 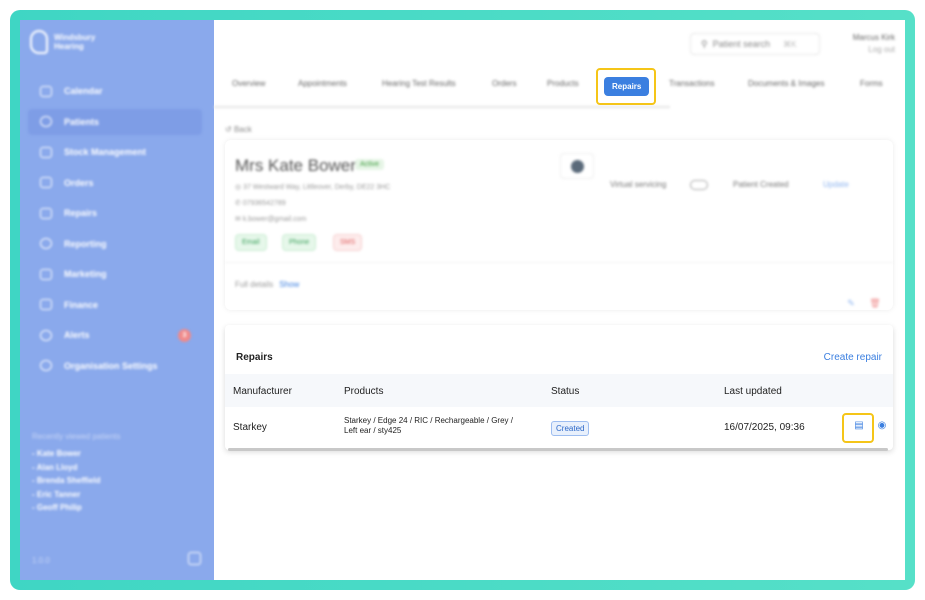 I want to click on sidebar-item-label: Orders, so click(x=79, y=182).